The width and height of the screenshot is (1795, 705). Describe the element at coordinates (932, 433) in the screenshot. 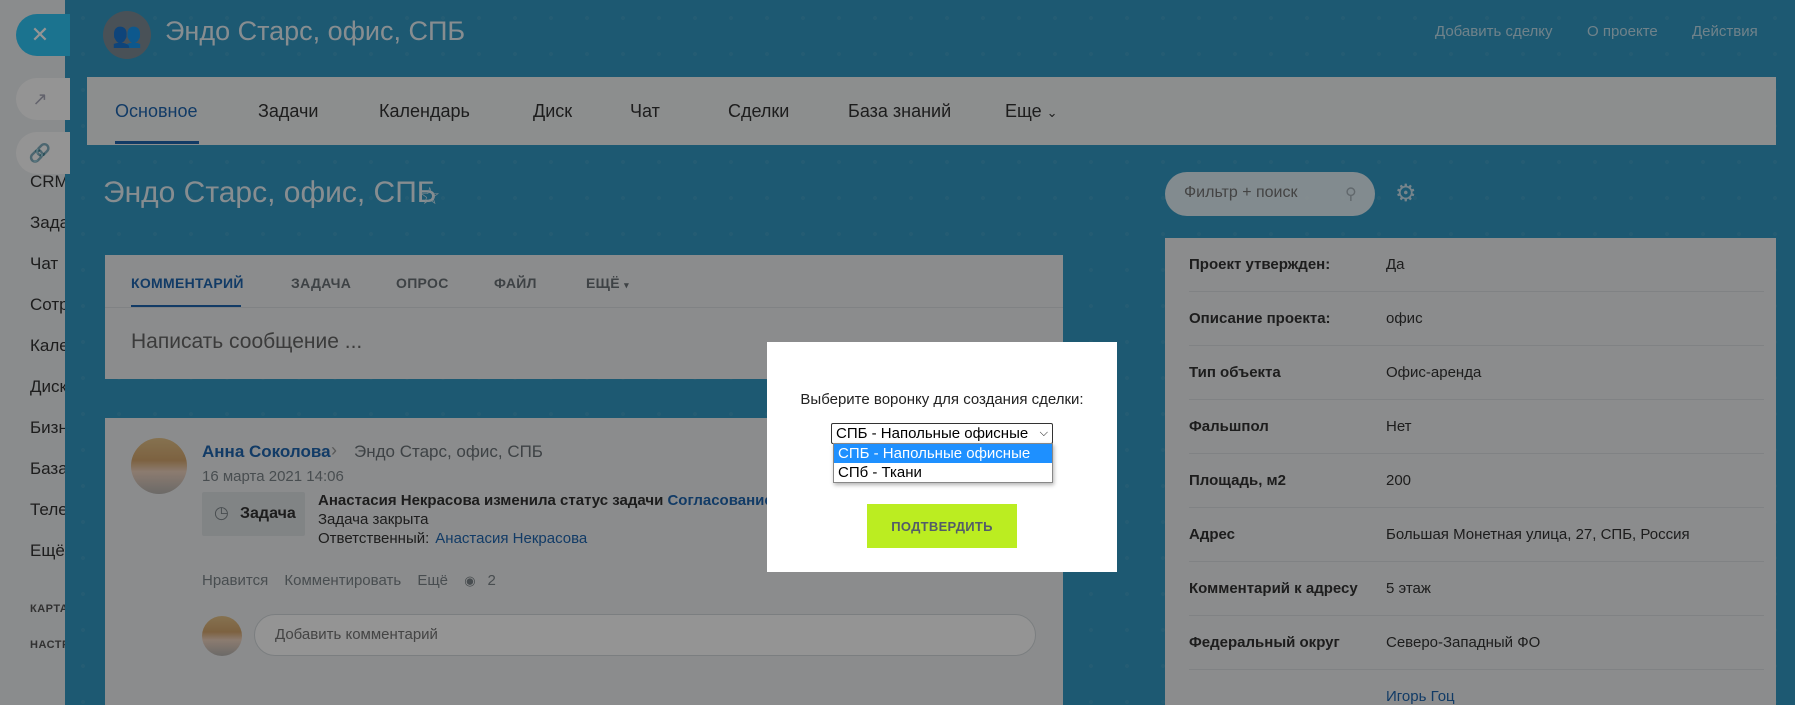

I see `funnel-select-value: СПБ - Напольные офисные` at that location.